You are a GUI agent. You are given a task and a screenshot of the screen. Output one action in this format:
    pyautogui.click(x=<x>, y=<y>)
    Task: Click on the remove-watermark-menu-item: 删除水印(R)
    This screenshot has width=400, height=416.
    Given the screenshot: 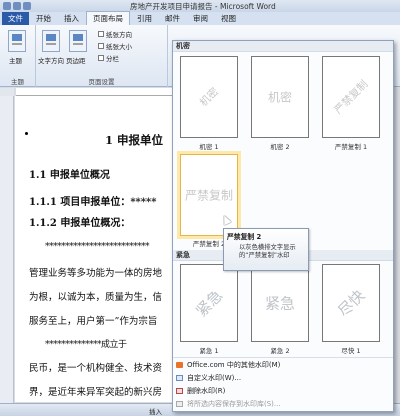 What is the action you would take?
    pyautogui.click(x=283, y=391)
    